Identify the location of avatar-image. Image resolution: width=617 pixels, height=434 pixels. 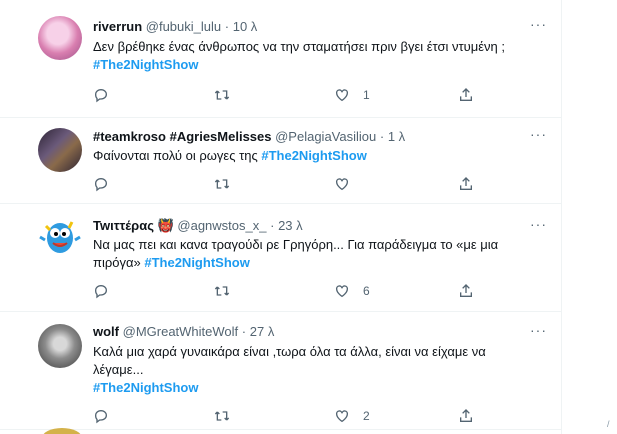
(60, 237).